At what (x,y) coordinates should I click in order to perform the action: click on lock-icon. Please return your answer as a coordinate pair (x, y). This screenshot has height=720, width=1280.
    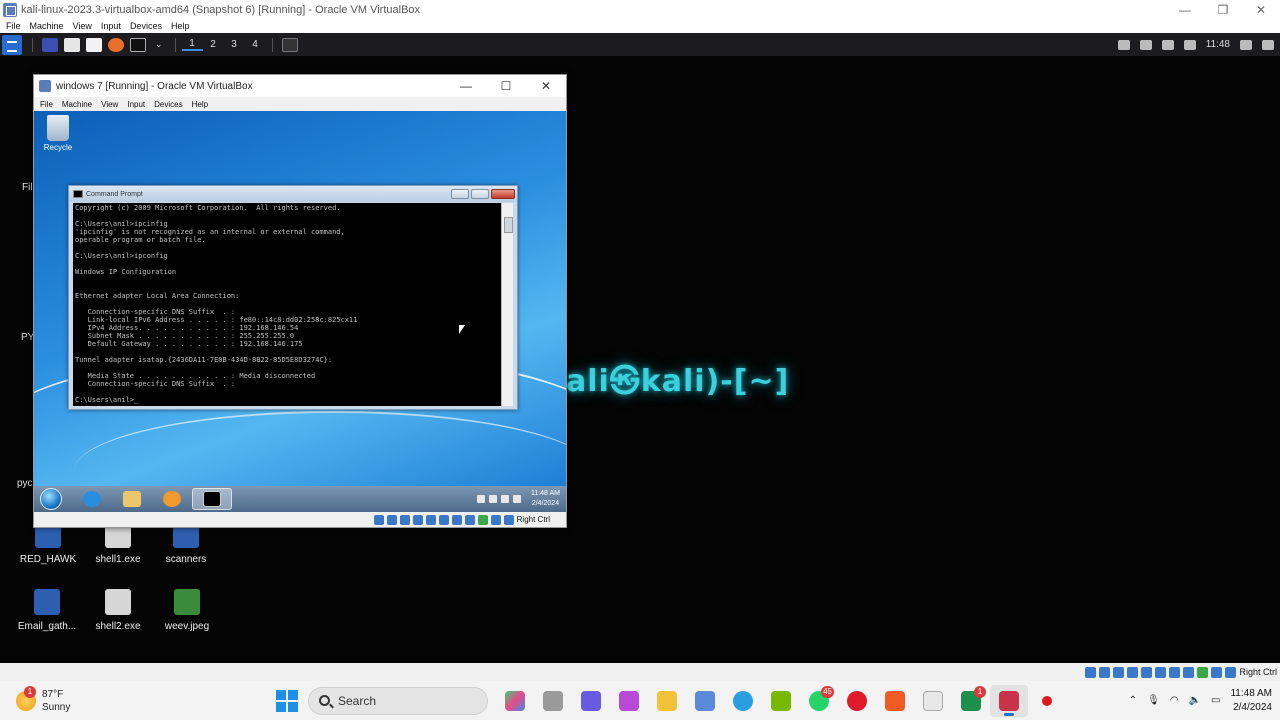
    Looking at the image, I should click on (1246, 44).